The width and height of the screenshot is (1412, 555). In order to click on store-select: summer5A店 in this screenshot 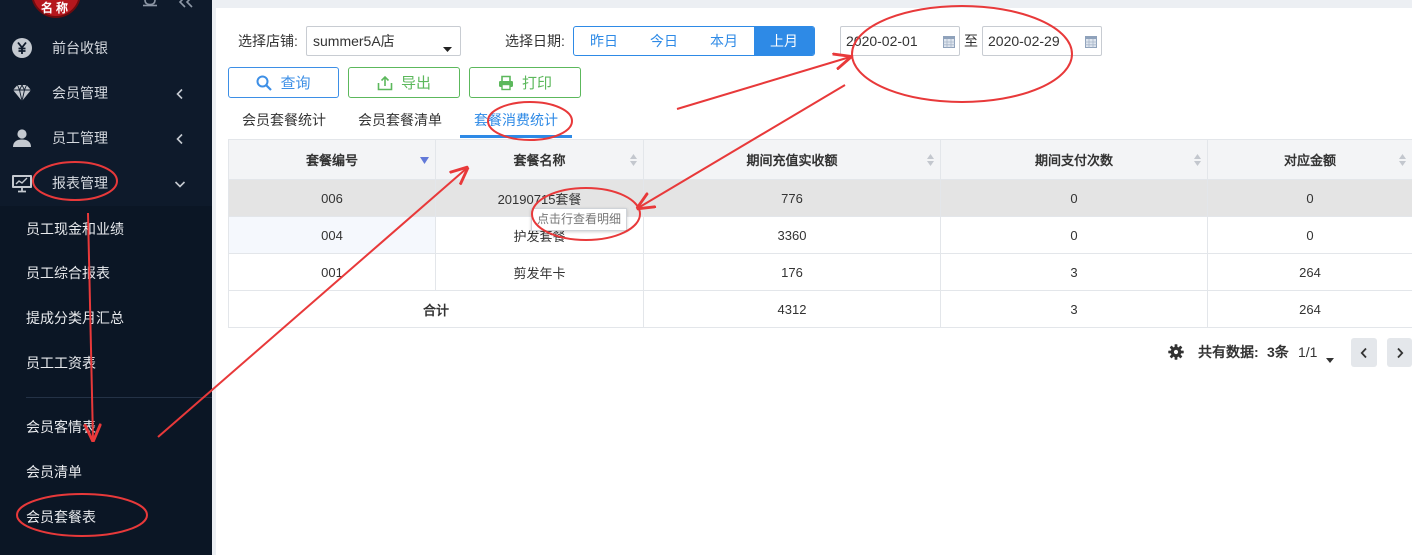, I will do `click(383, 41)`.